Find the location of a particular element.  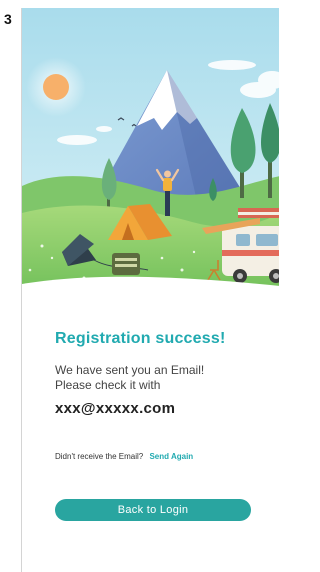

resend-row: Didn't receive the Email? Send Again is located at coordinates (124, 456).